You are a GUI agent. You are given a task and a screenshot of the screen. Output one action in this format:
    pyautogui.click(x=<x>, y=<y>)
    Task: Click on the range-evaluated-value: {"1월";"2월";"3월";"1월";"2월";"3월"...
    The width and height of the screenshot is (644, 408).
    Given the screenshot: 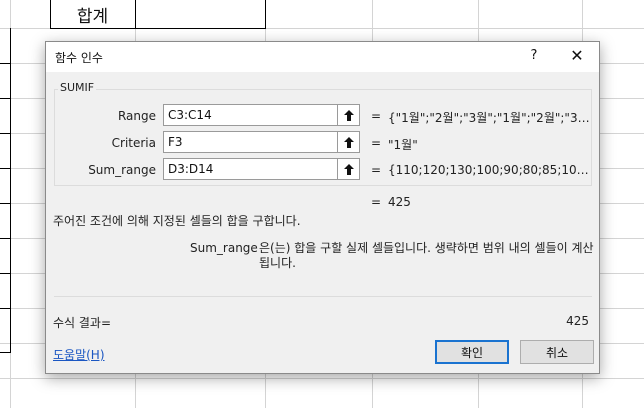 What is the action you would take?
    pyautogui.click(x=490, y=118)
    